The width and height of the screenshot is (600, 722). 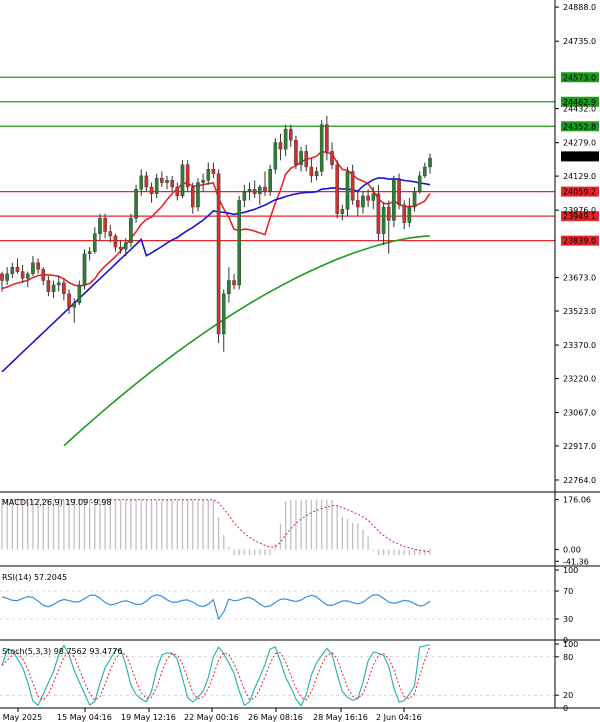 I want to click on rsi-title: RSI(14) 57.2045, so click(x=34, y=577).